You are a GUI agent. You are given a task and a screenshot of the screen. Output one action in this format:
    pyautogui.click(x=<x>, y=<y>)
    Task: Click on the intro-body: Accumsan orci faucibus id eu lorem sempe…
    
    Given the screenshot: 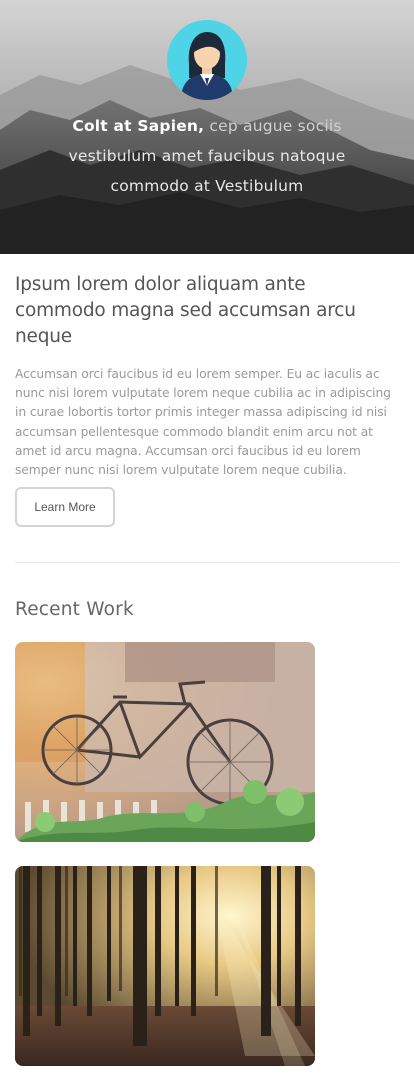 What is the action you would take?
    pyautogui.click(x=203, y=422)
    